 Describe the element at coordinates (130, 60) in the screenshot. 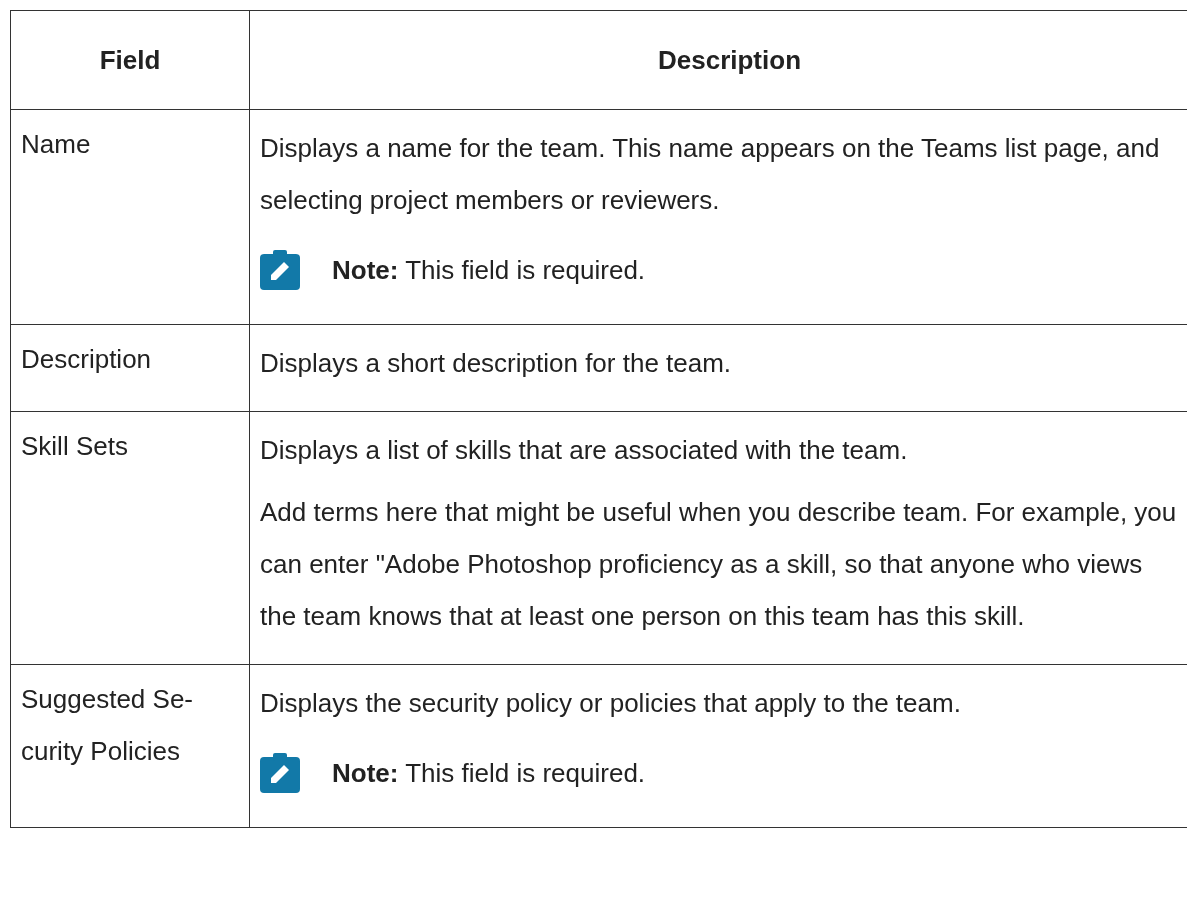

I see `column-header: Field` at that location.